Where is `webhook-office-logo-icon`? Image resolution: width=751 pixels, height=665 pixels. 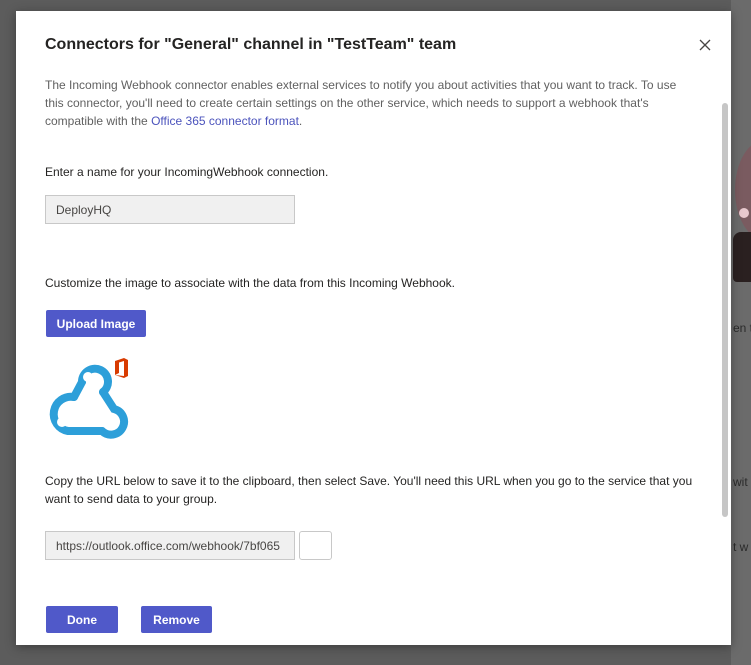 webhook-office-logo-icon is located at coordinates (89, 398).